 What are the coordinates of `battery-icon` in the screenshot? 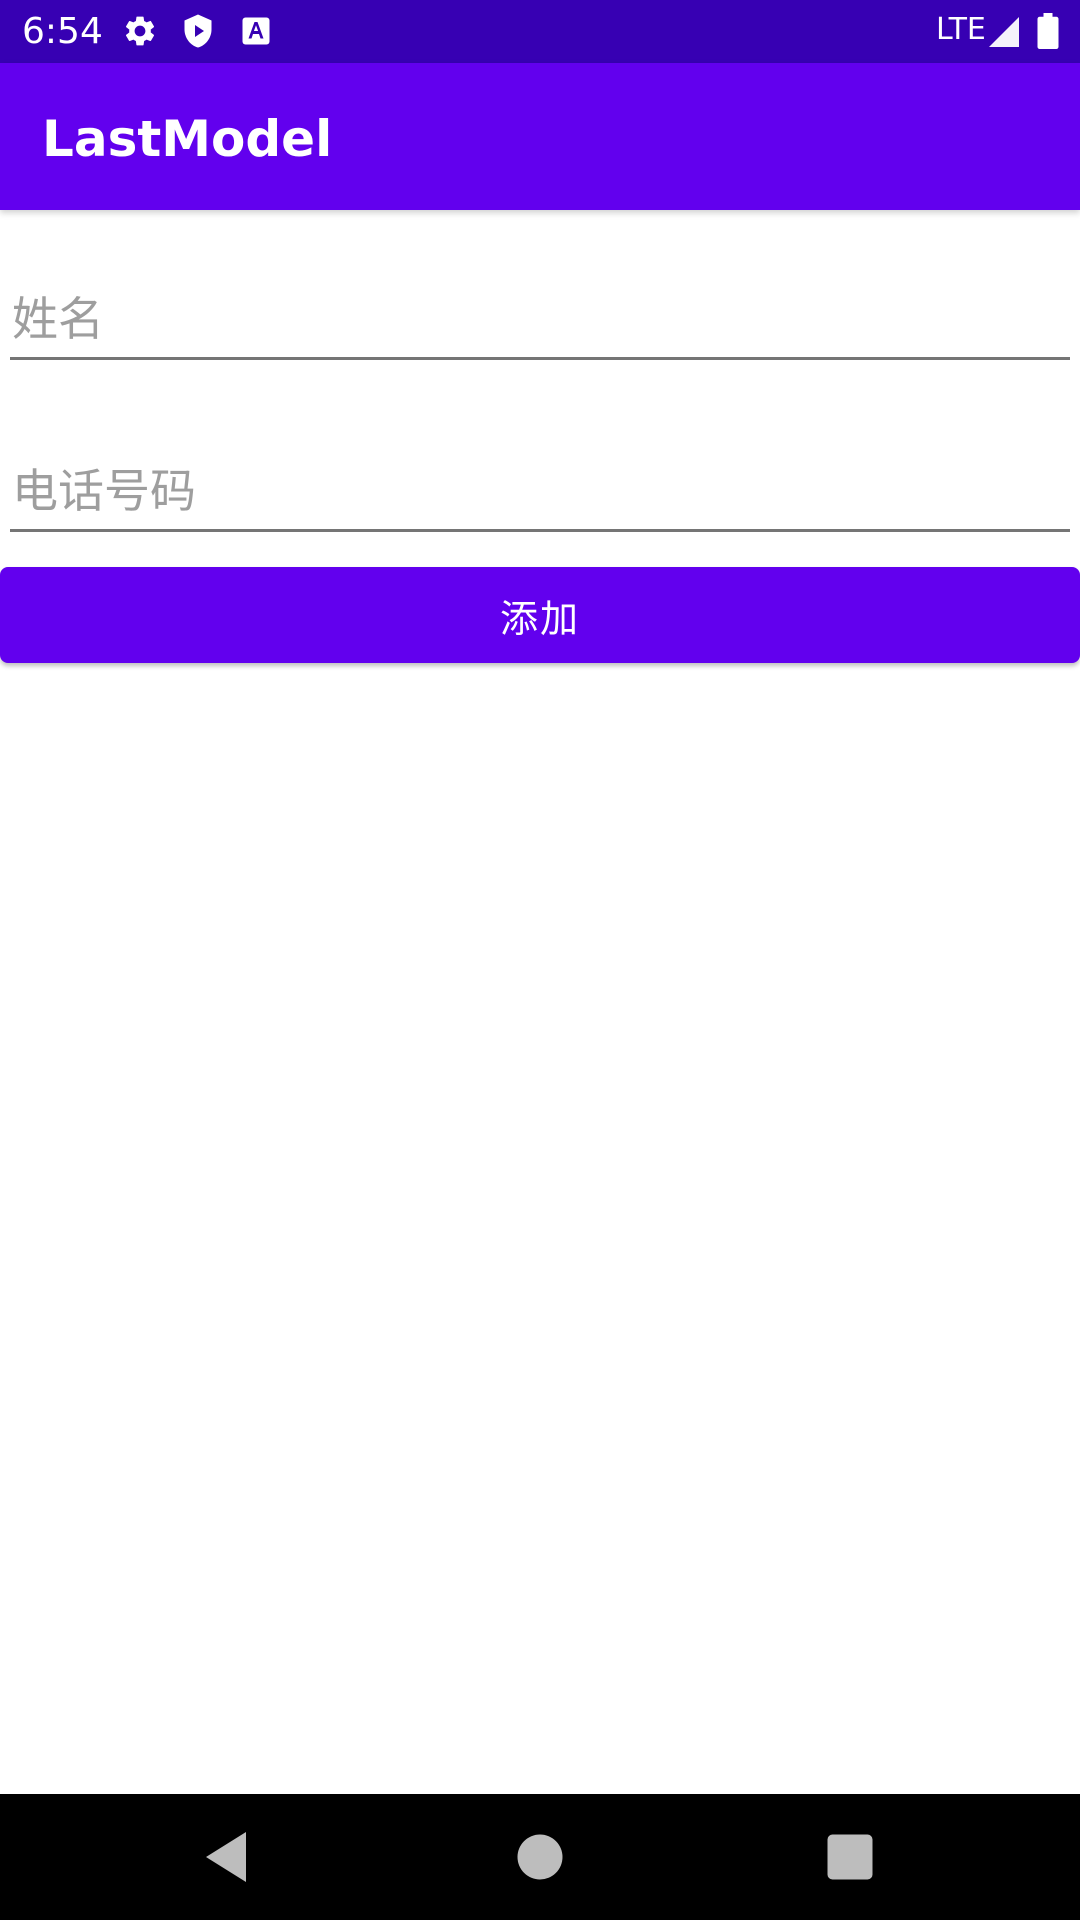 It's located at (1048, 31).